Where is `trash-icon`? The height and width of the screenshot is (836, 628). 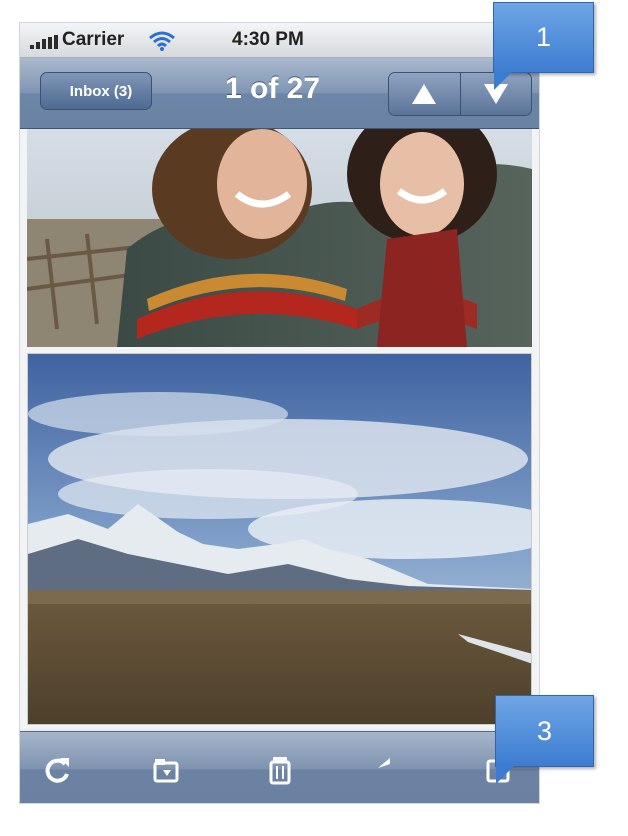 trash-icon is located at coordinates (280, 771).